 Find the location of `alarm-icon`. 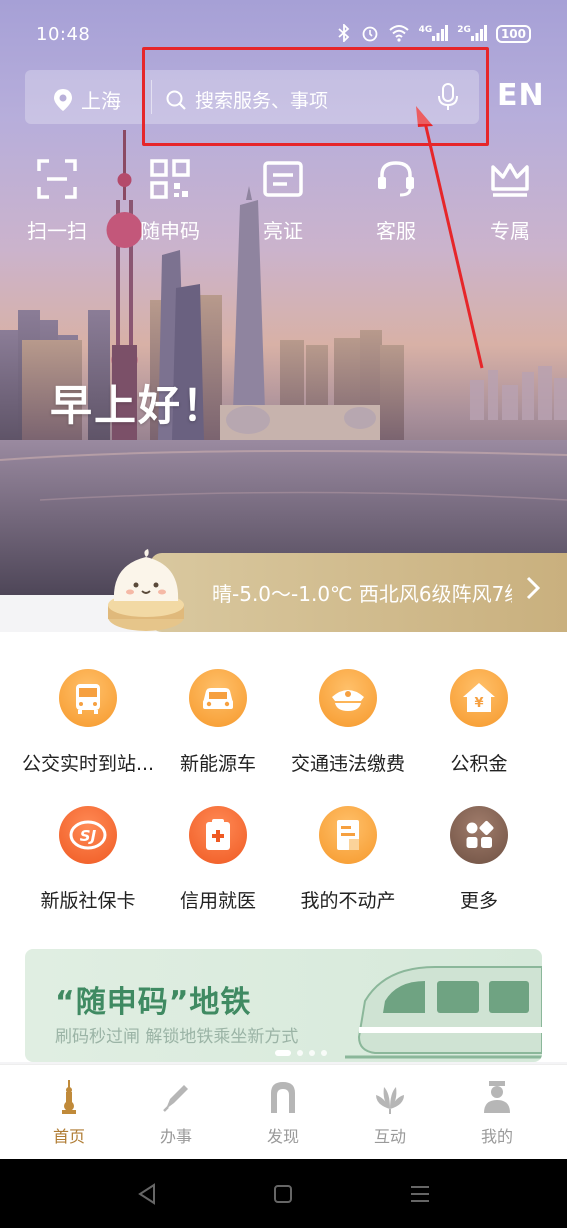

alarm-icon is located at coordinates (370, 34).